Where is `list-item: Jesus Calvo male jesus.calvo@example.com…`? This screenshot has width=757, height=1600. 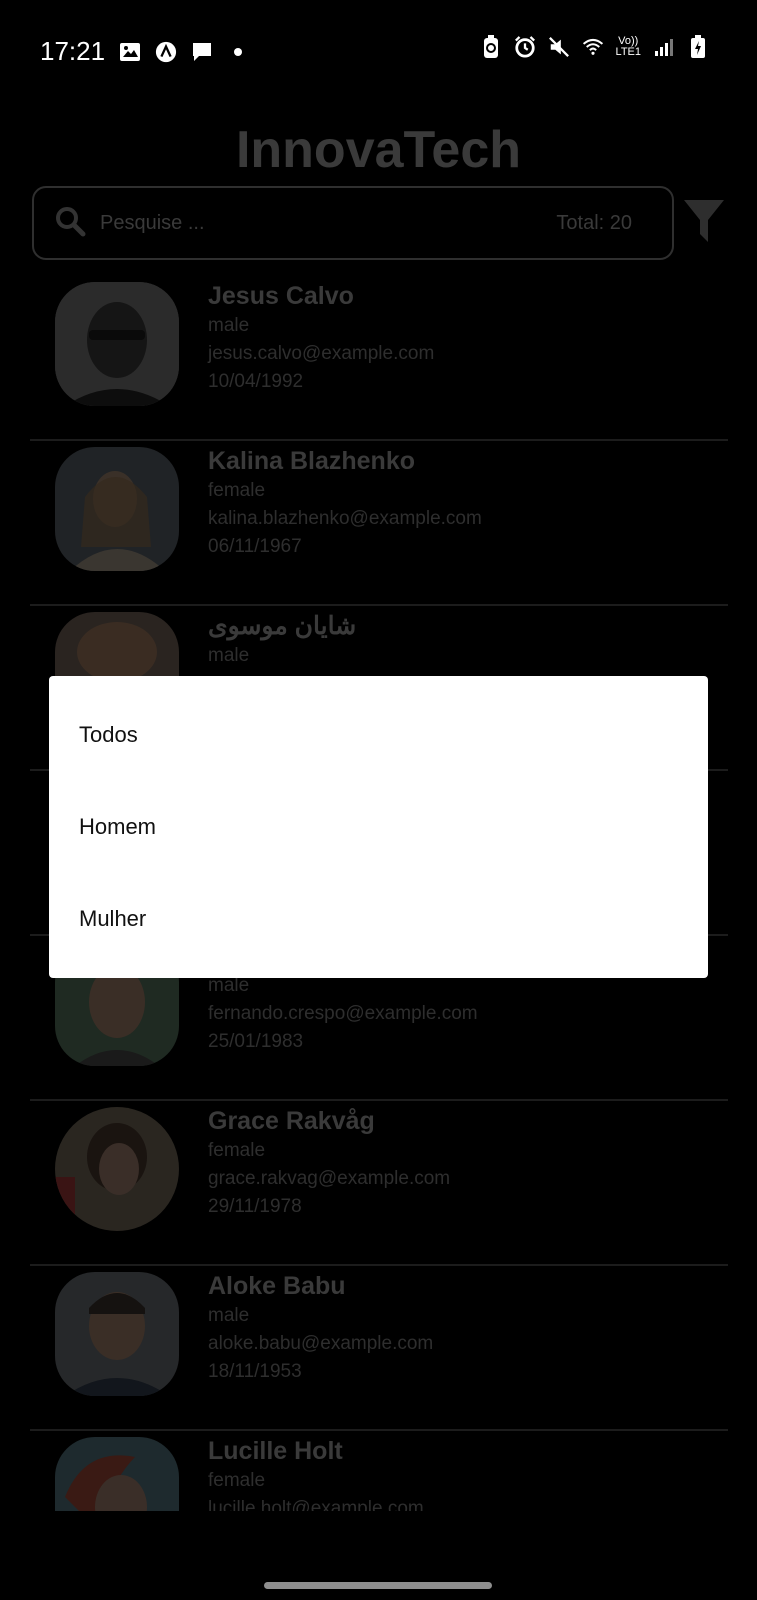 list-item: Jesus Calvo male jesus.calvo@example.com… is located at coordinates (379, 358).